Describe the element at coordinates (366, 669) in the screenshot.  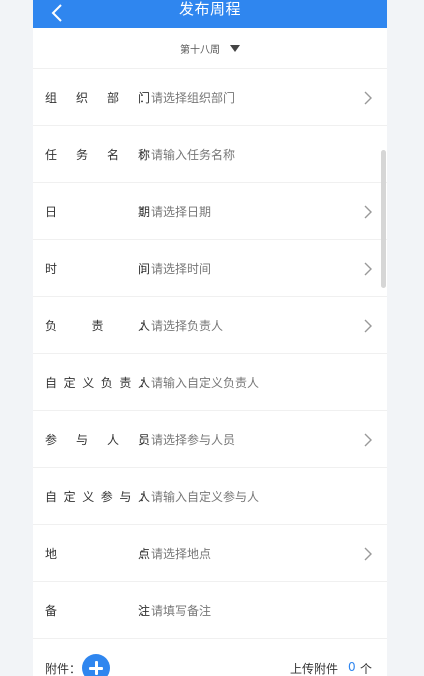
I see `upload-count-unit: 个` at that location.